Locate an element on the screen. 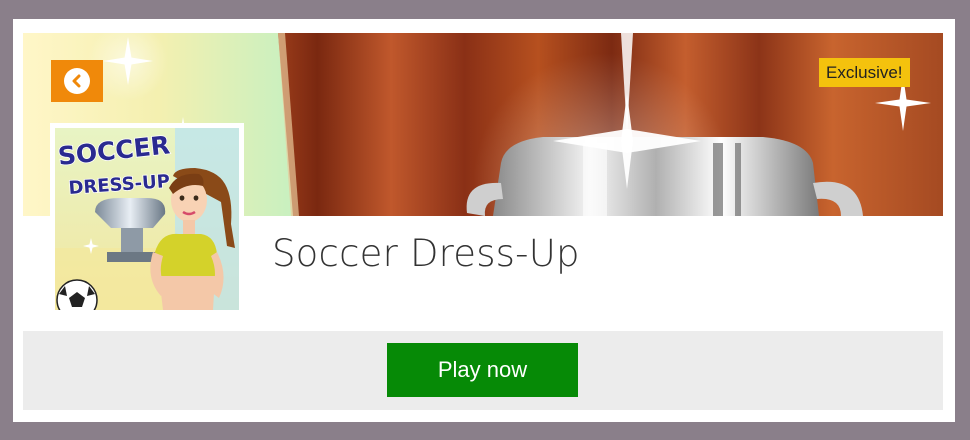 The height and width of the screenshot is (440, 970). game-thumbnail: SOCCER DRESS-UP is located at coordinates (147, 219).